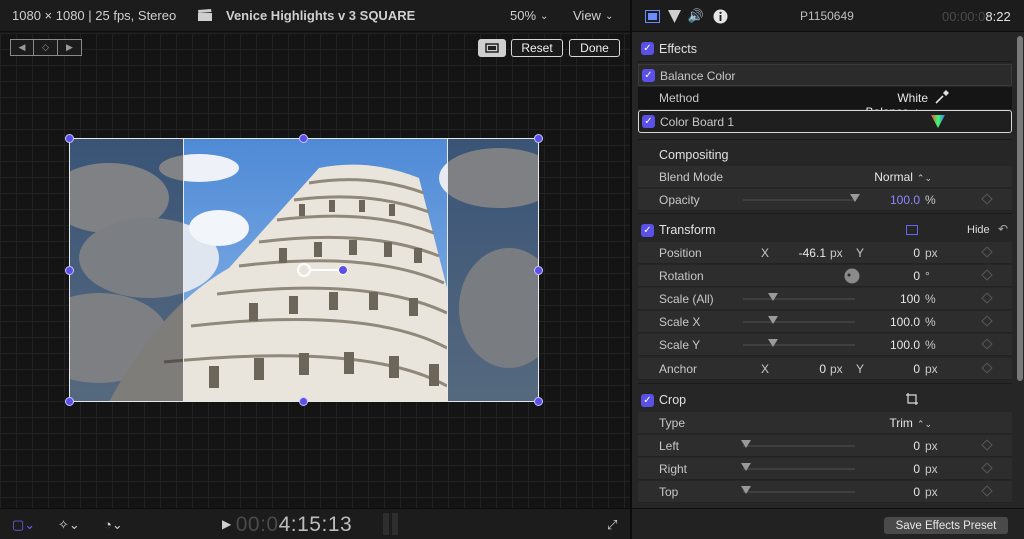  What do you see at coordinates (946, 525) in the screenshot?
I see `save-effects-preset-button: Save Effects Preset` at bounding box center [946, 525].